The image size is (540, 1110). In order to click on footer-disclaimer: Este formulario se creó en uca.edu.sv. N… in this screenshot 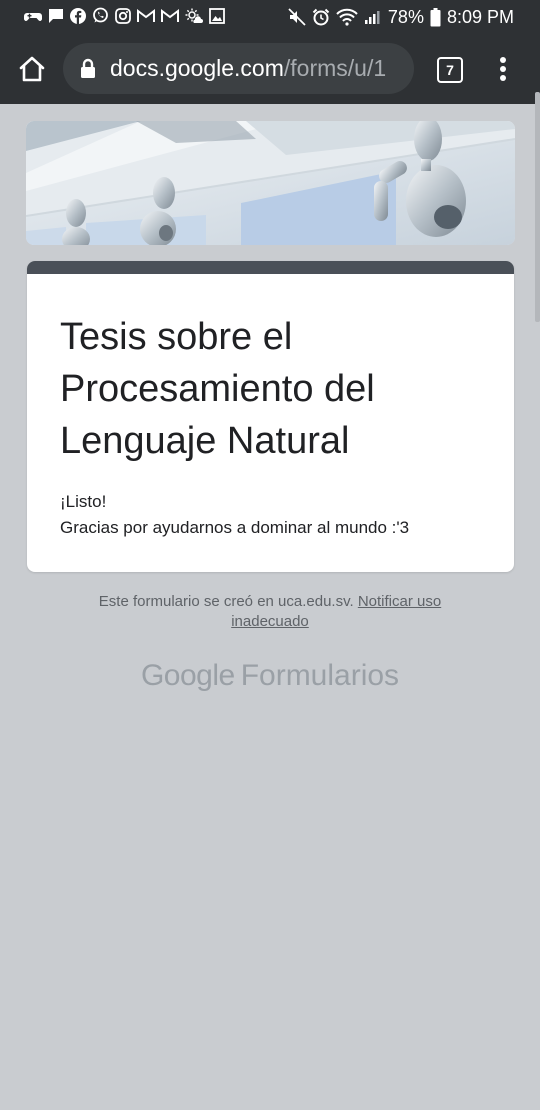, I will do `click(270, 612)`.